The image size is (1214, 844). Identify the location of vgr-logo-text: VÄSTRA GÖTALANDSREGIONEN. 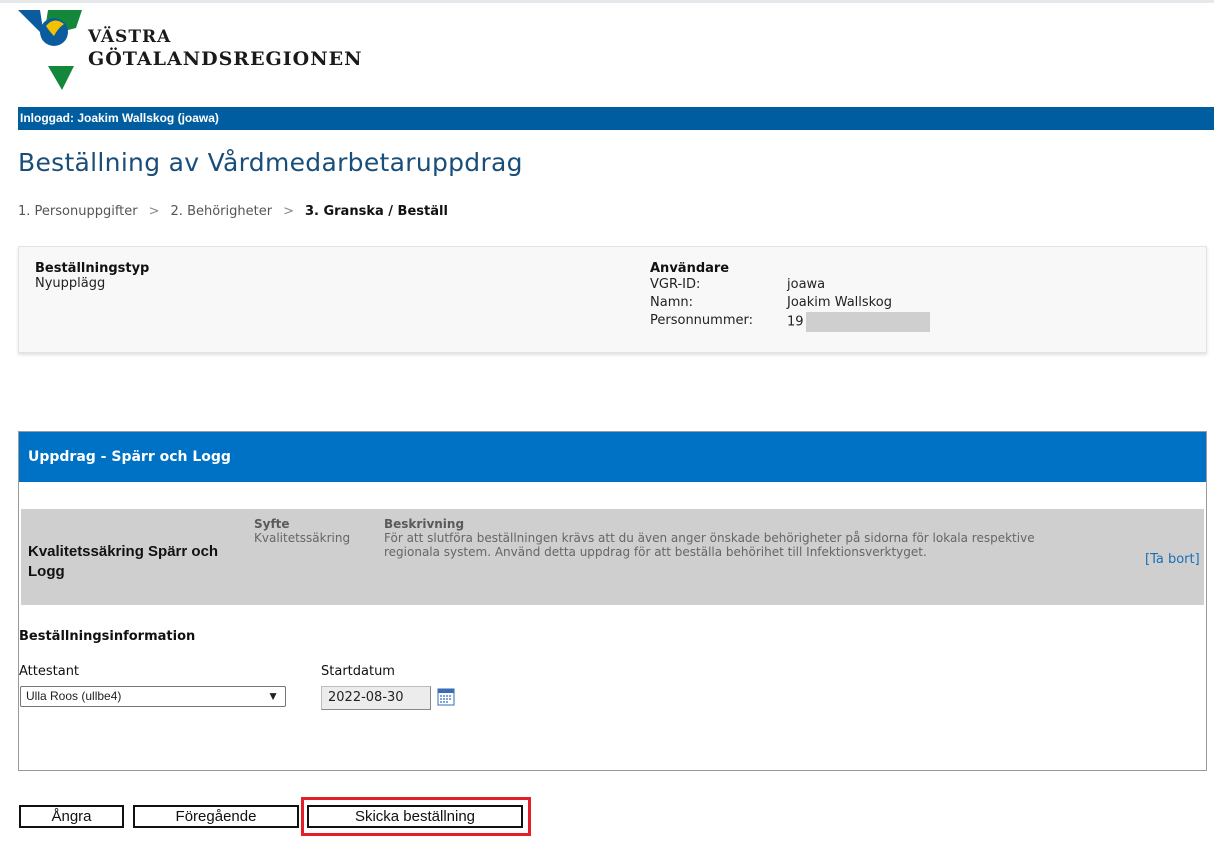
(225, 48).